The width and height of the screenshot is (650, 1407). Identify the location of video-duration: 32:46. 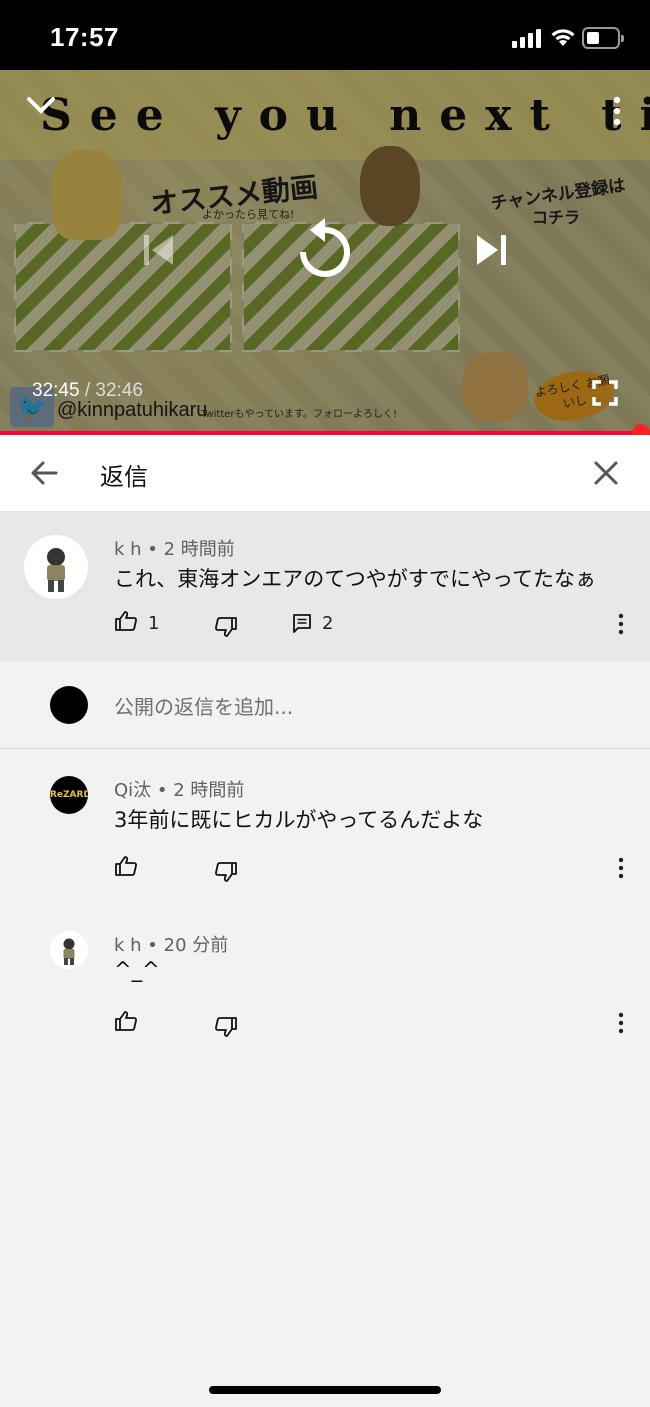
(119, 390).